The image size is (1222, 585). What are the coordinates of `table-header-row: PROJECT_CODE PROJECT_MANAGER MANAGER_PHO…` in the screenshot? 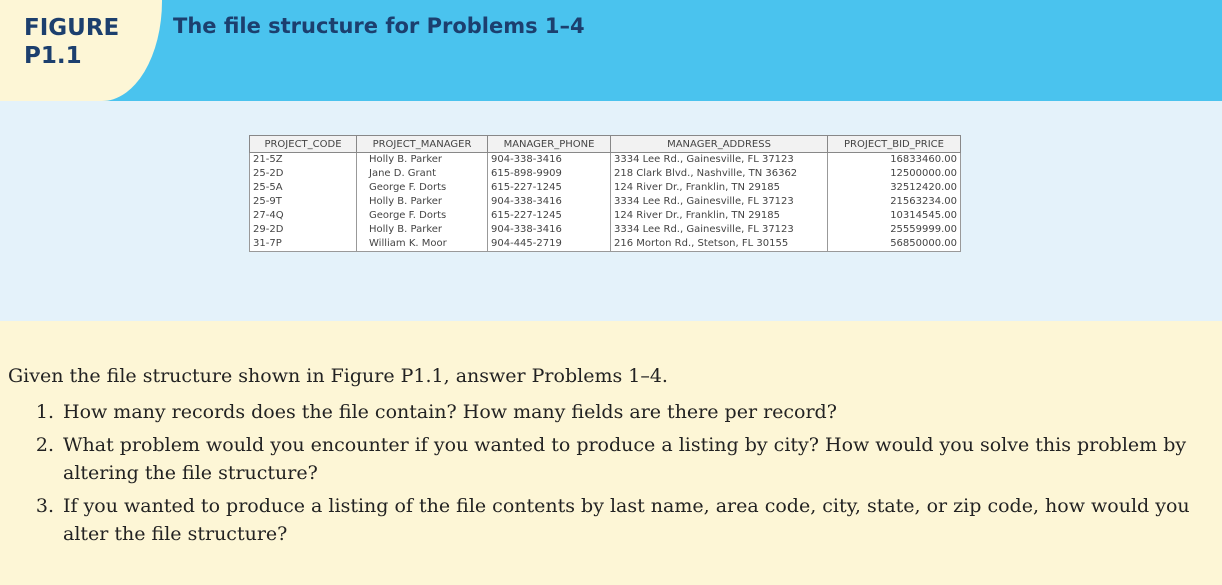 It's located at (605, 144).